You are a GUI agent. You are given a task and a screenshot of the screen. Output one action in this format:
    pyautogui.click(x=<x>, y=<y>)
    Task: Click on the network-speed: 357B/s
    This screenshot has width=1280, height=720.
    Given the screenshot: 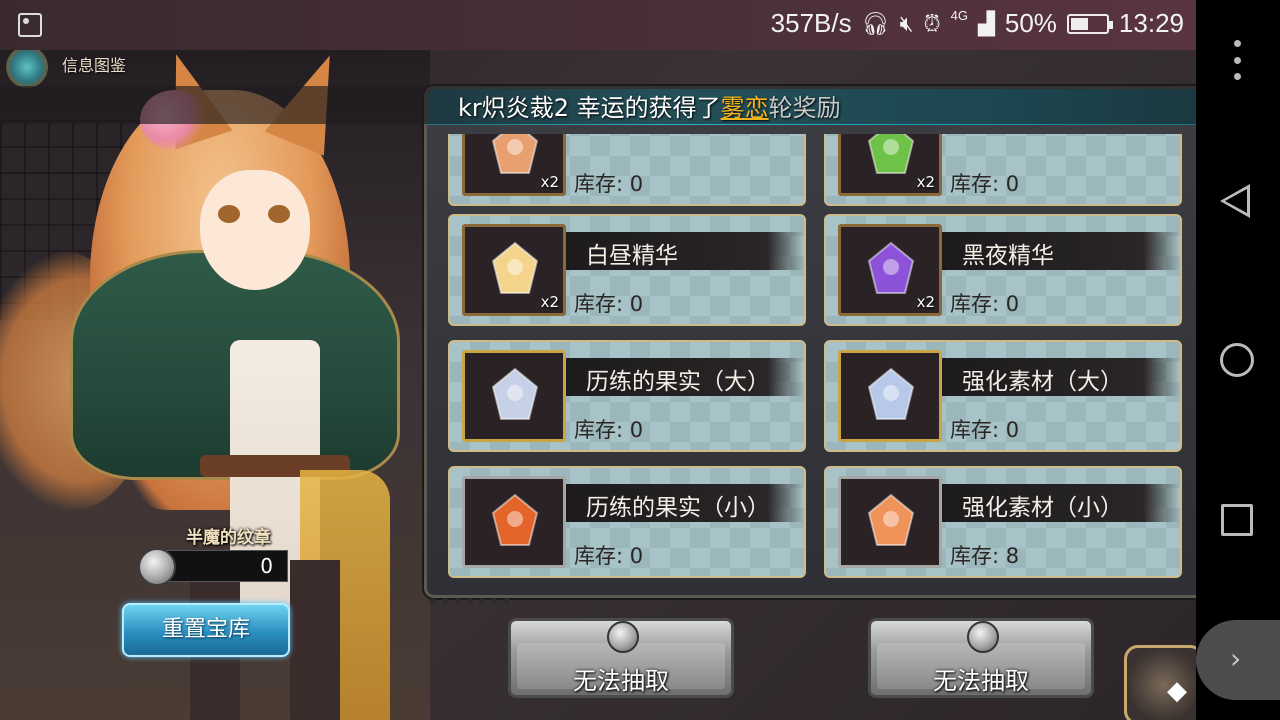 What is the action you would take?
    pyautogui.click(x=811, y=23)
    